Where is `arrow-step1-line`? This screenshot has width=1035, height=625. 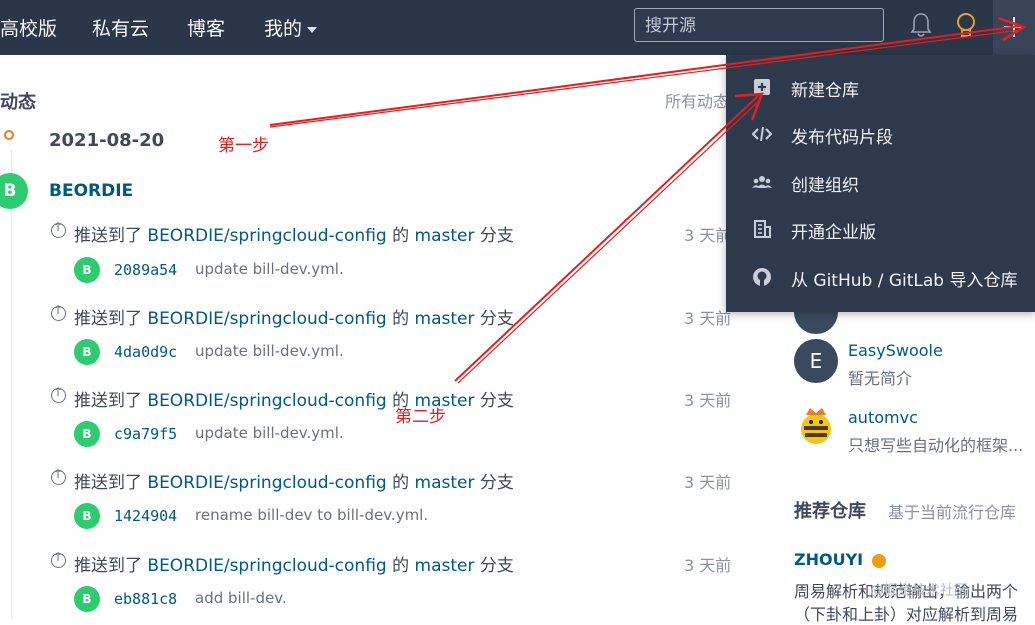
arrow-step1-line is located at coordinates (645, 75).